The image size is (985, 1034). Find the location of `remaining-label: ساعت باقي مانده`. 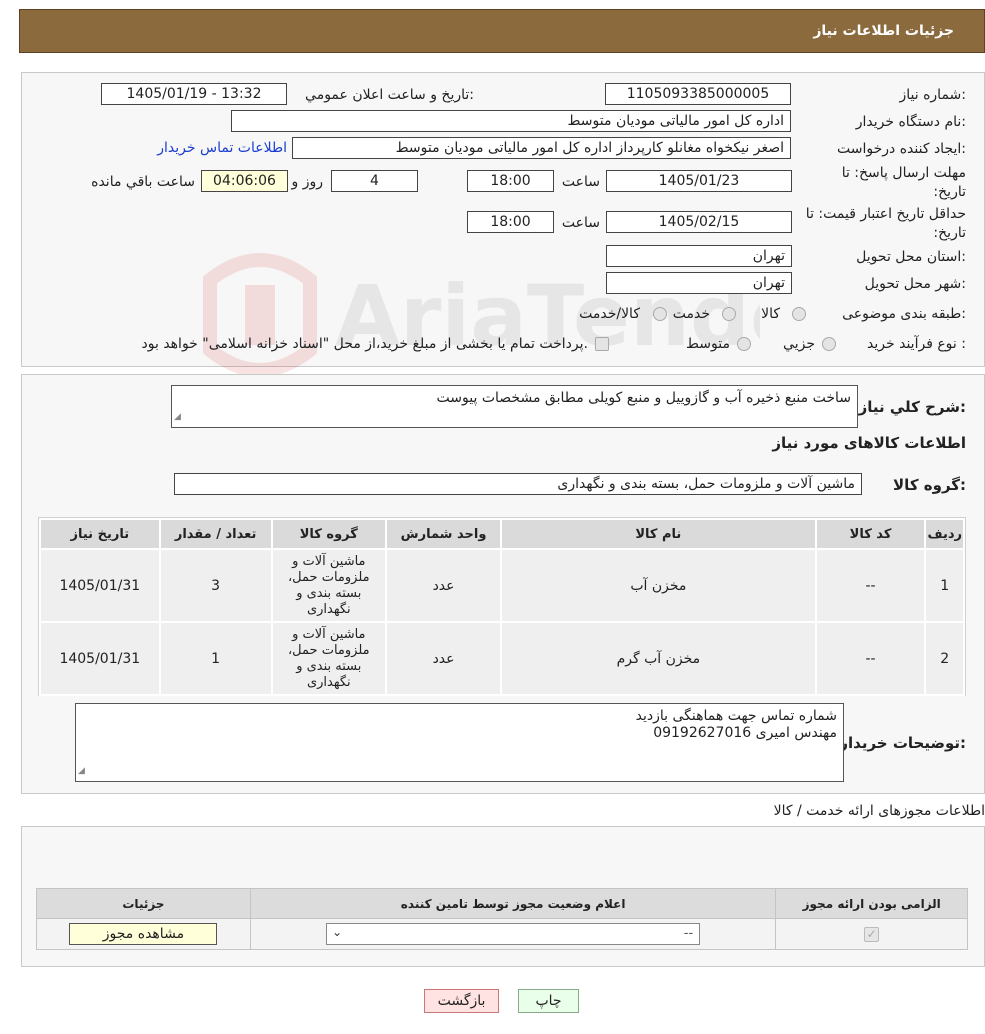

remaining-label: ساعت باقي مانده is located at coordinates (143, 182).